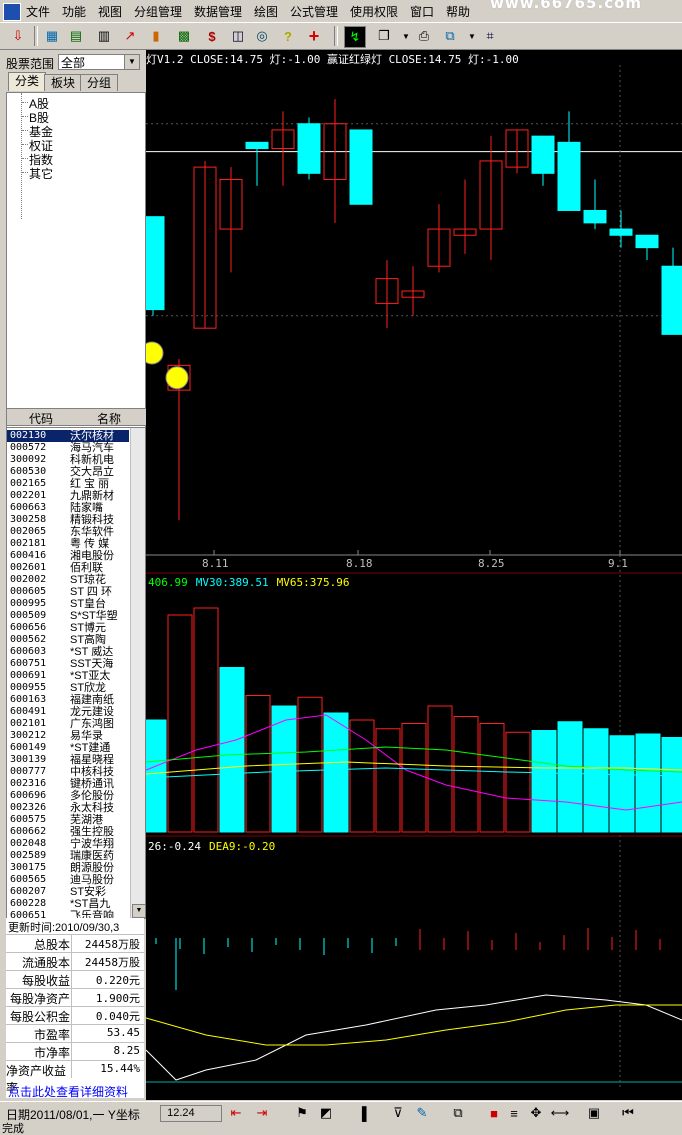  Describe the element at coordinates (90, 544) in the screenshot. I see `stock-name: 粤 传 媒` at that location.